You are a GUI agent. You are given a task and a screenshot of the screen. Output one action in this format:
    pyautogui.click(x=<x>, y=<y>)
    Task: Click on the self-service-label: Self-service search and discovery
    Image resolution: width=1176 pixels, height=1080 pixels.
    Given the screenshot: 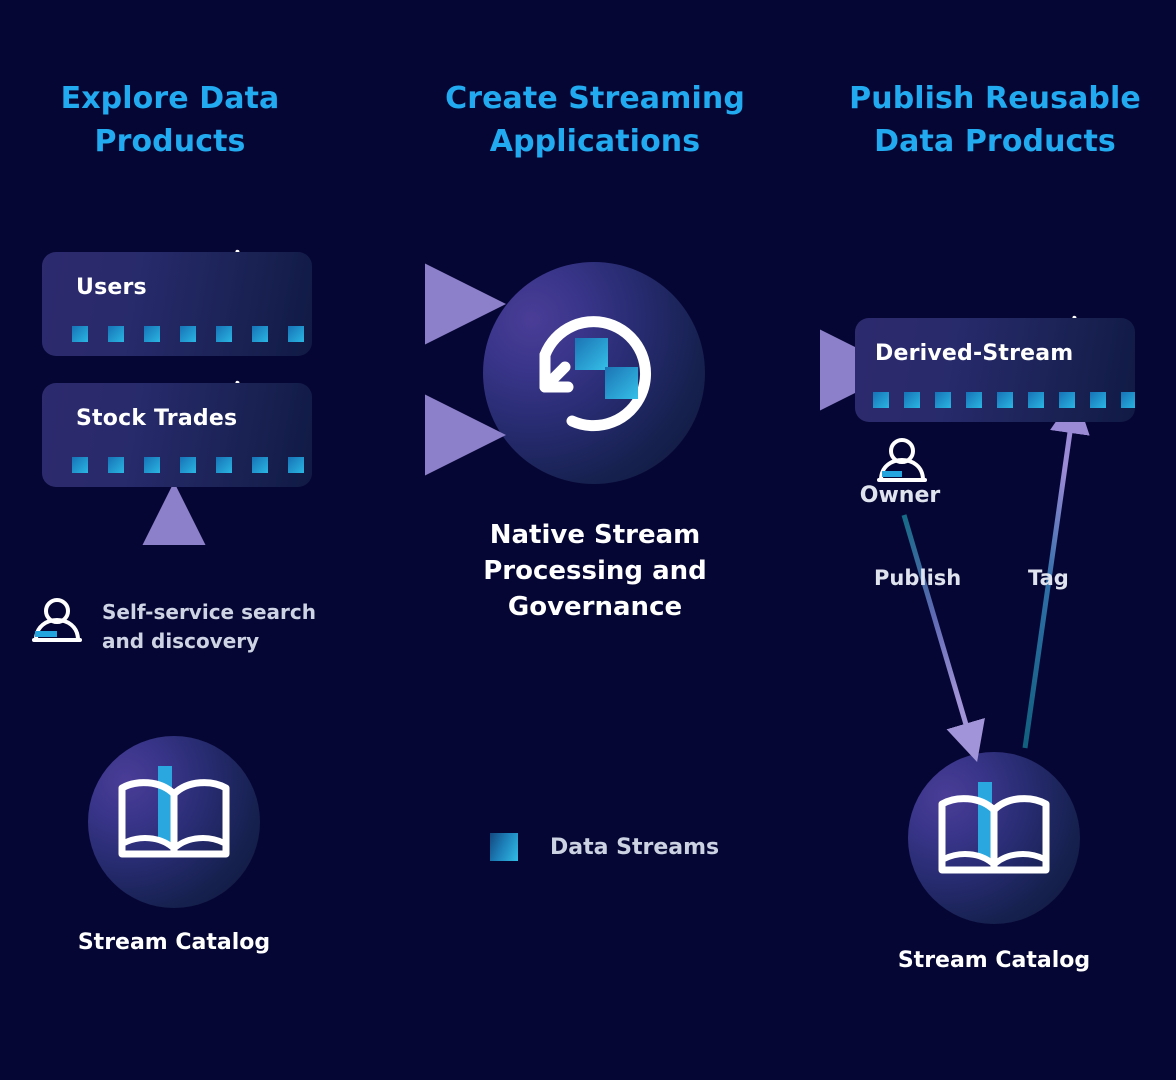 What is the action you would take?
    pyautogui.click(x=227, y=627)
    